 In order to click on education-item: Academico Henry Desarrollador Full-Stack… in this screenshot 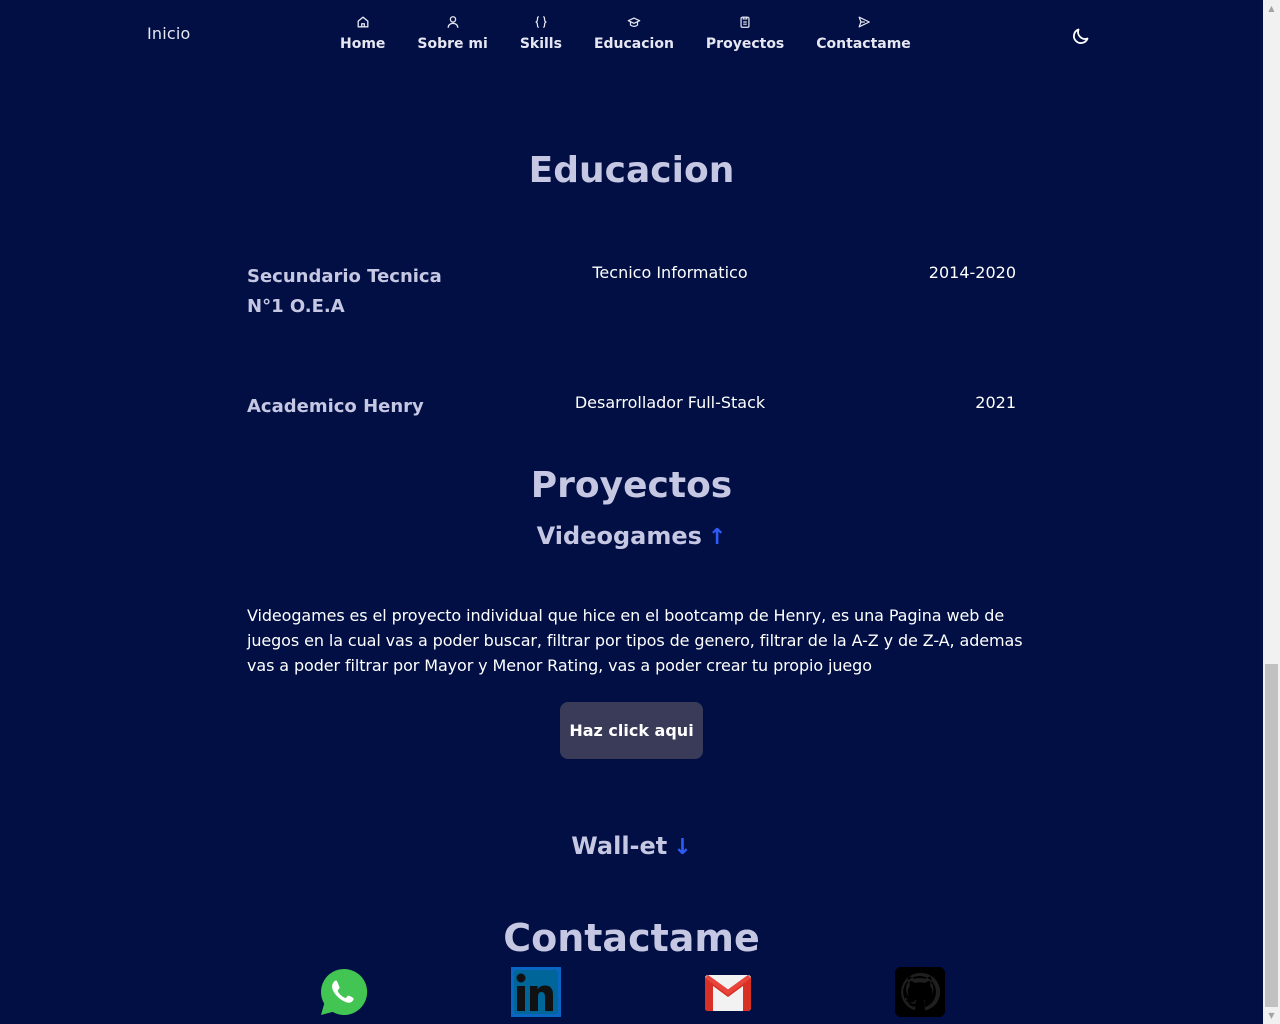, I will do `click(631, 432)`.